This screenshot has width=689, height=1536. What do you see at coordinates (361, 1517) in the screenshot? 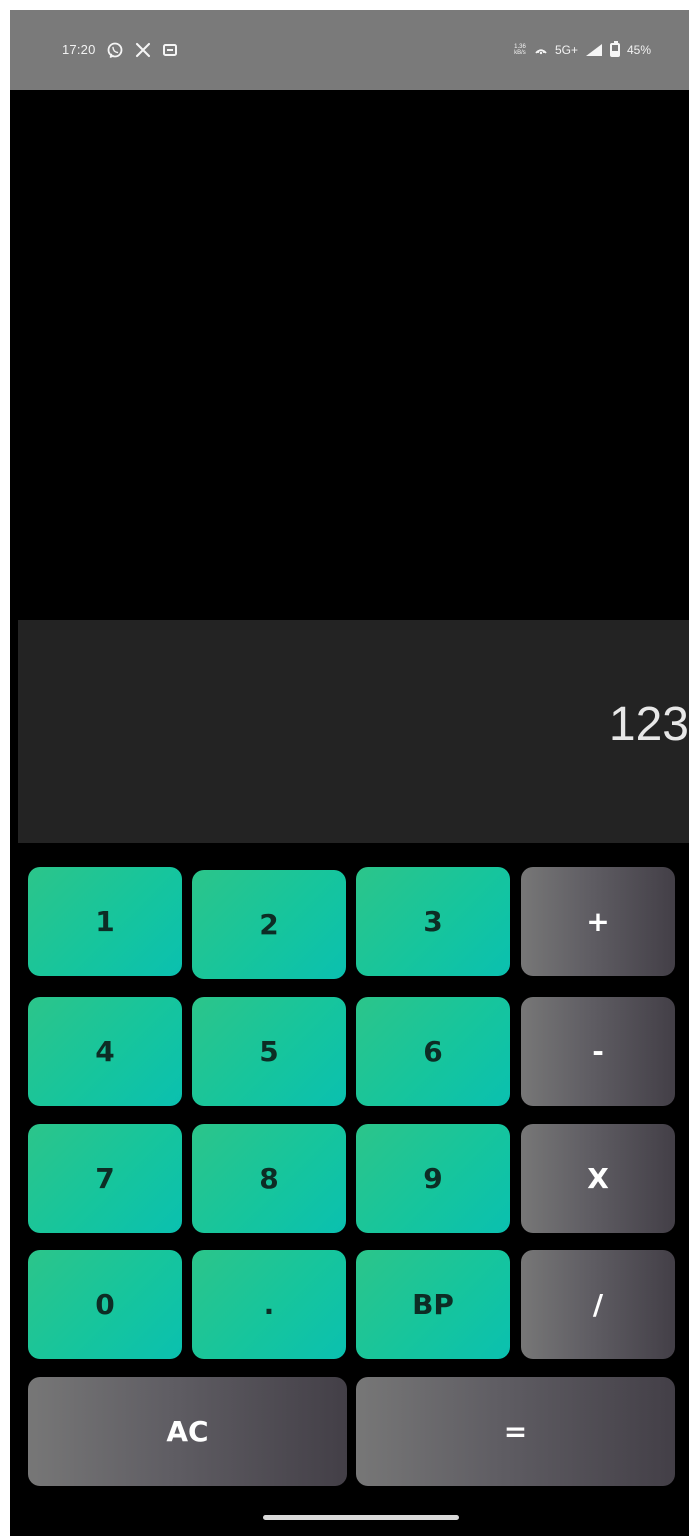
I see `home-indicator` at bounding box center [361, 1517].